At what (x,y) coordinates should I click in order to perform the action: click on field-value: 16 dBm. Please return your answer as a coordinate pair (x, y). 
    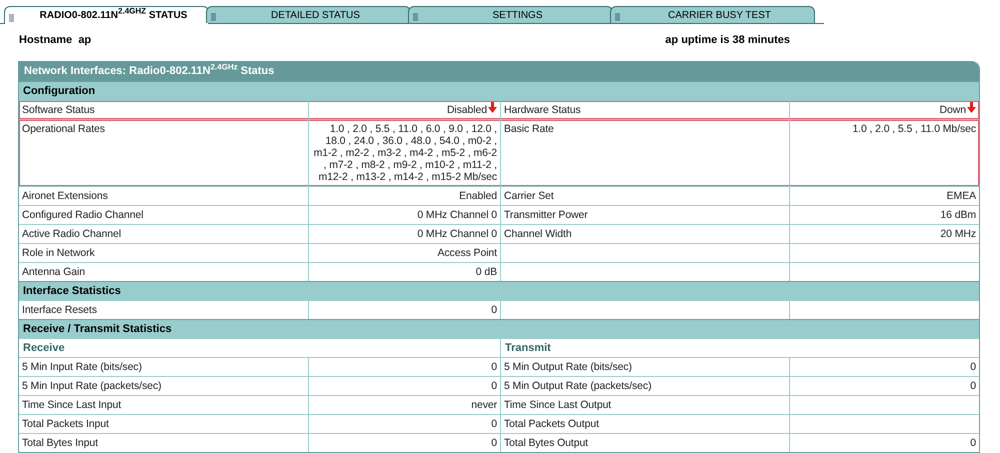
    Looking at the image, I should click on (958, 215).